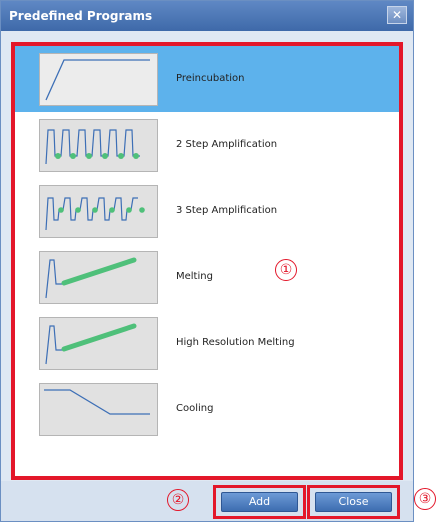 The image size is (446, 522). I want to click on program-label: Preincubation, so click(210, 78).